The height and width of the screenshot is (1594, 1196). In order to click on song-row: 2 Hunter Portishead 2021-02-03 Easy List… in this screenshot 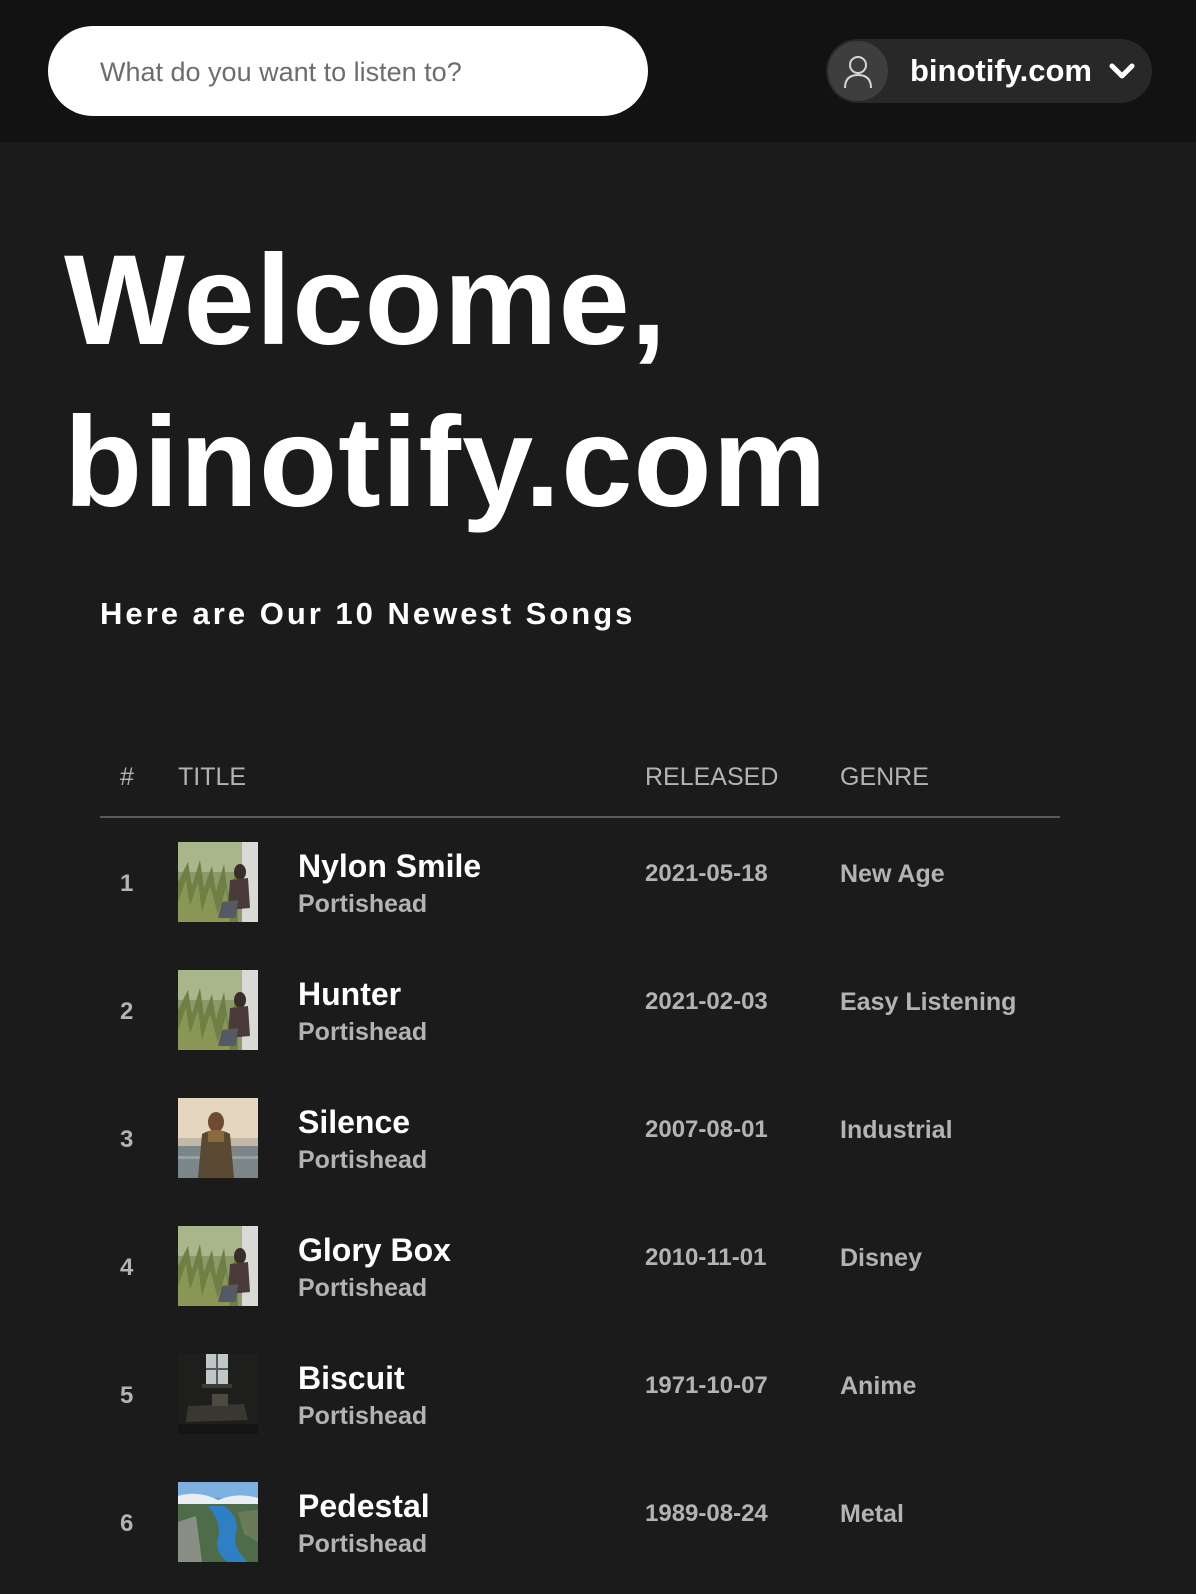, I will do `click(580, 1034)`.